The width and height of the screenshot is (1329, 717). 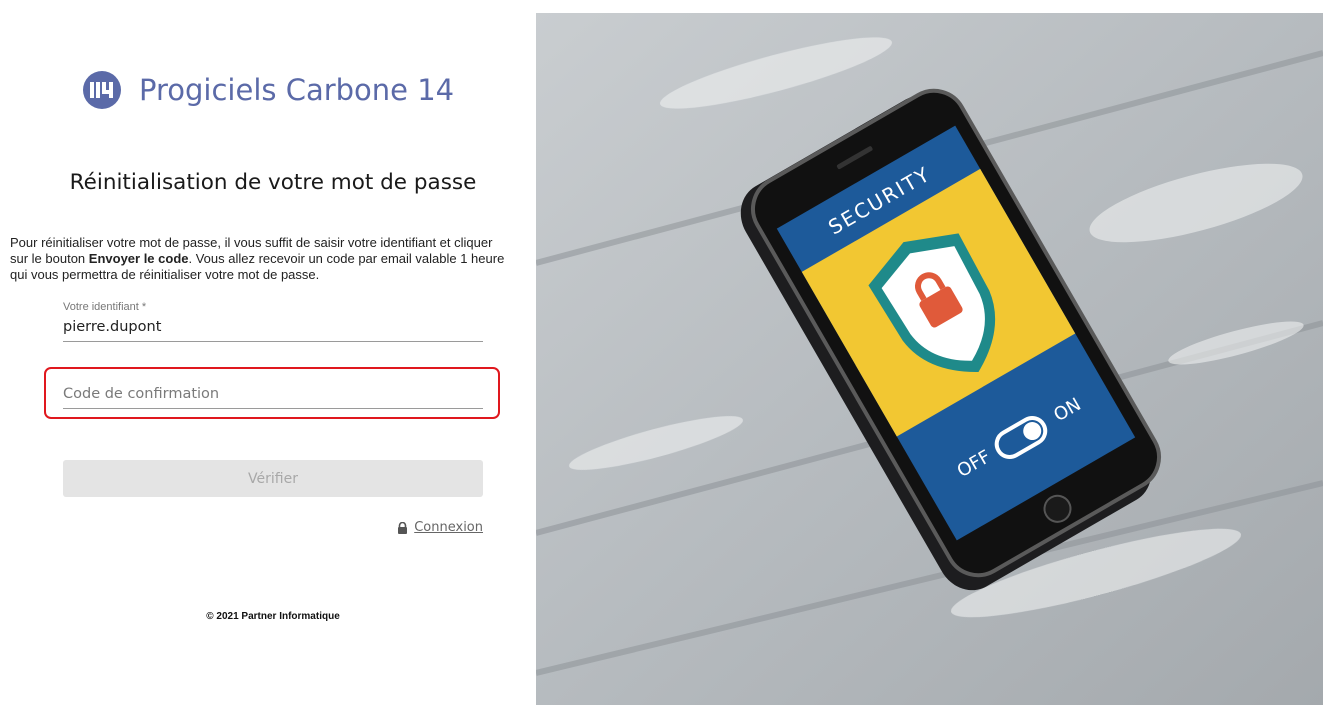 What do you see at coordinates (105, 307) in the screenshot?
I see `identifier-label: Votre identifiant *` at bounding box center [105, 307].